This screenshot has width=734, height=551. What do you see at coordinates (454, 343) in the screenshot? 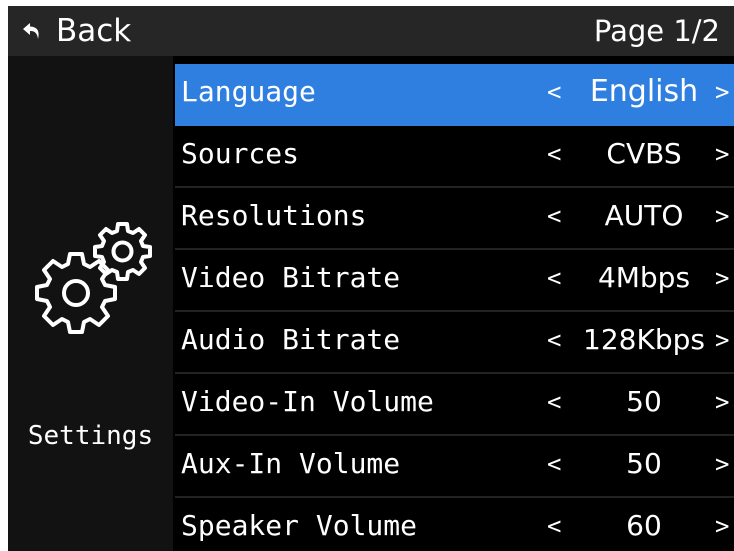
I see `menu-row: Audio Bitrate <128Kbps >` at bounding box center [454, 343].